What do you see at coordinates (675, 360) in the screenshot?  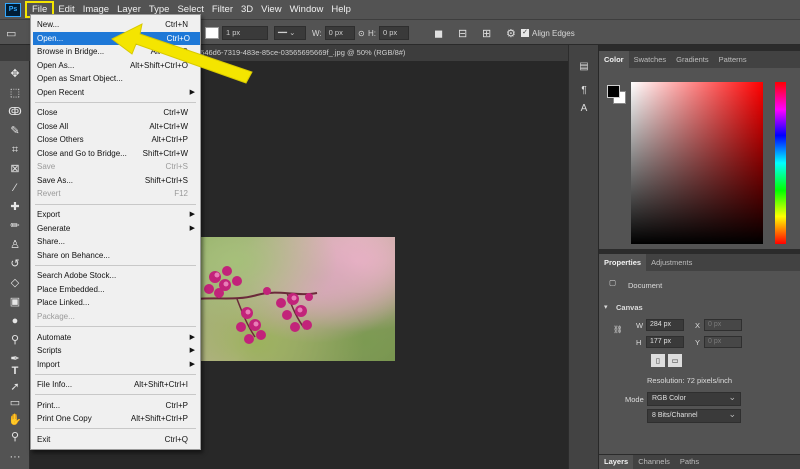 I see `landscape-orientation-icon: ▭` at bounding box center [675, 360].